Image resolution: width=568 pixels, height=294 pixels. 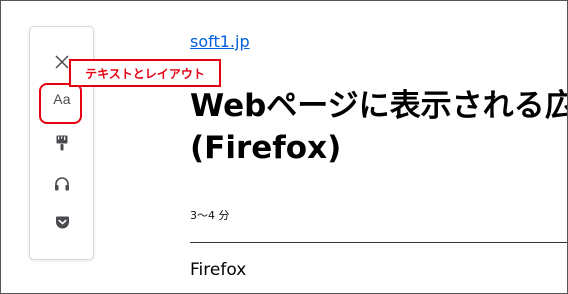 What do you see at coordinates (62, 62) in the screenshot?
I see `close-icon` at bounding box center [62, 62].